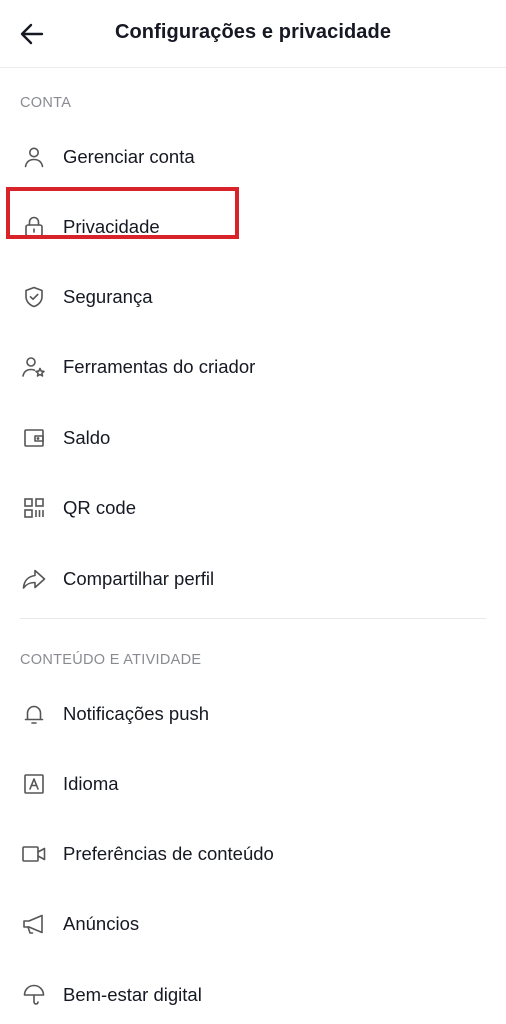 The image size is (506, 1024). What do you see at coordinates (253, 714) in the screenshot?
I see `menu-item-notificacoes-push: Notificações push` at bounding box center [253, 714].